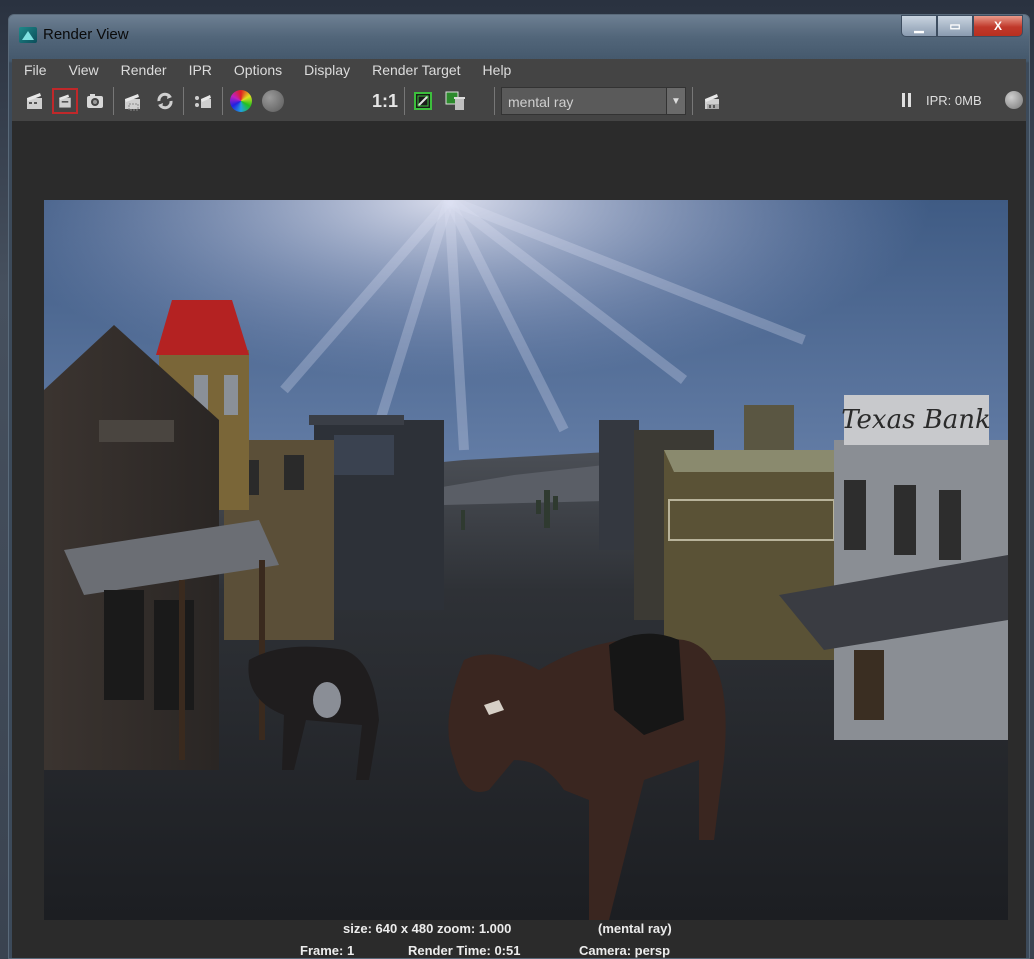 This screenshot has height=959, width=1034. I want to click on refresh-icon, so click(165, 101).